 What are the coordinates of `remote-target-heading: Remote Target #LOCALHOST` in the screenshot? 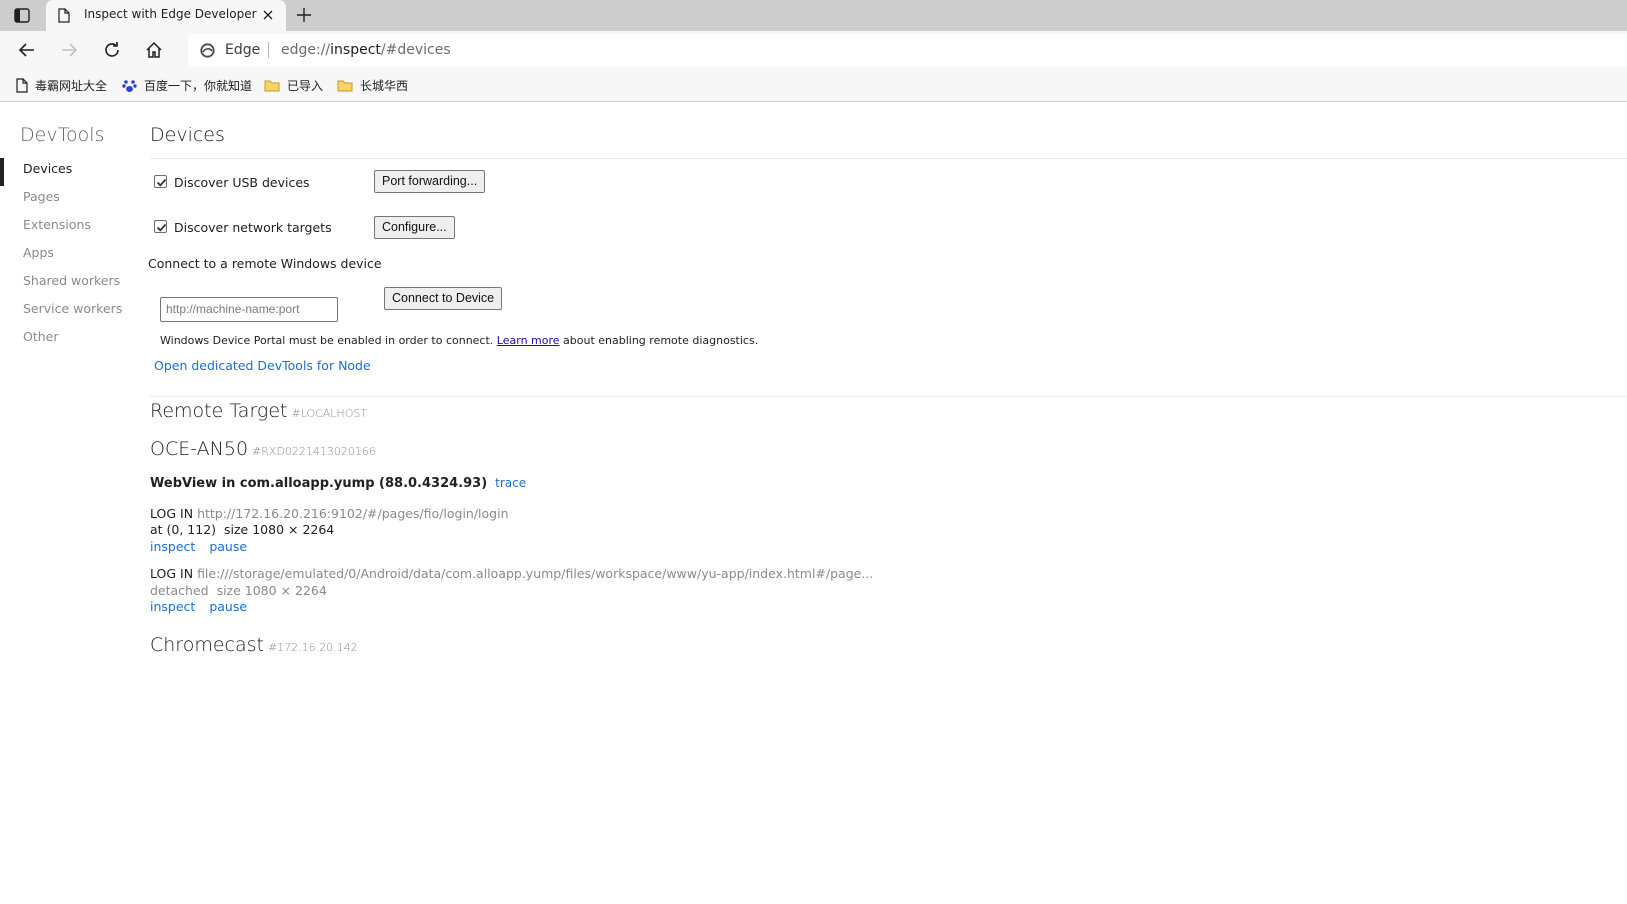 It's located at (258, 411).